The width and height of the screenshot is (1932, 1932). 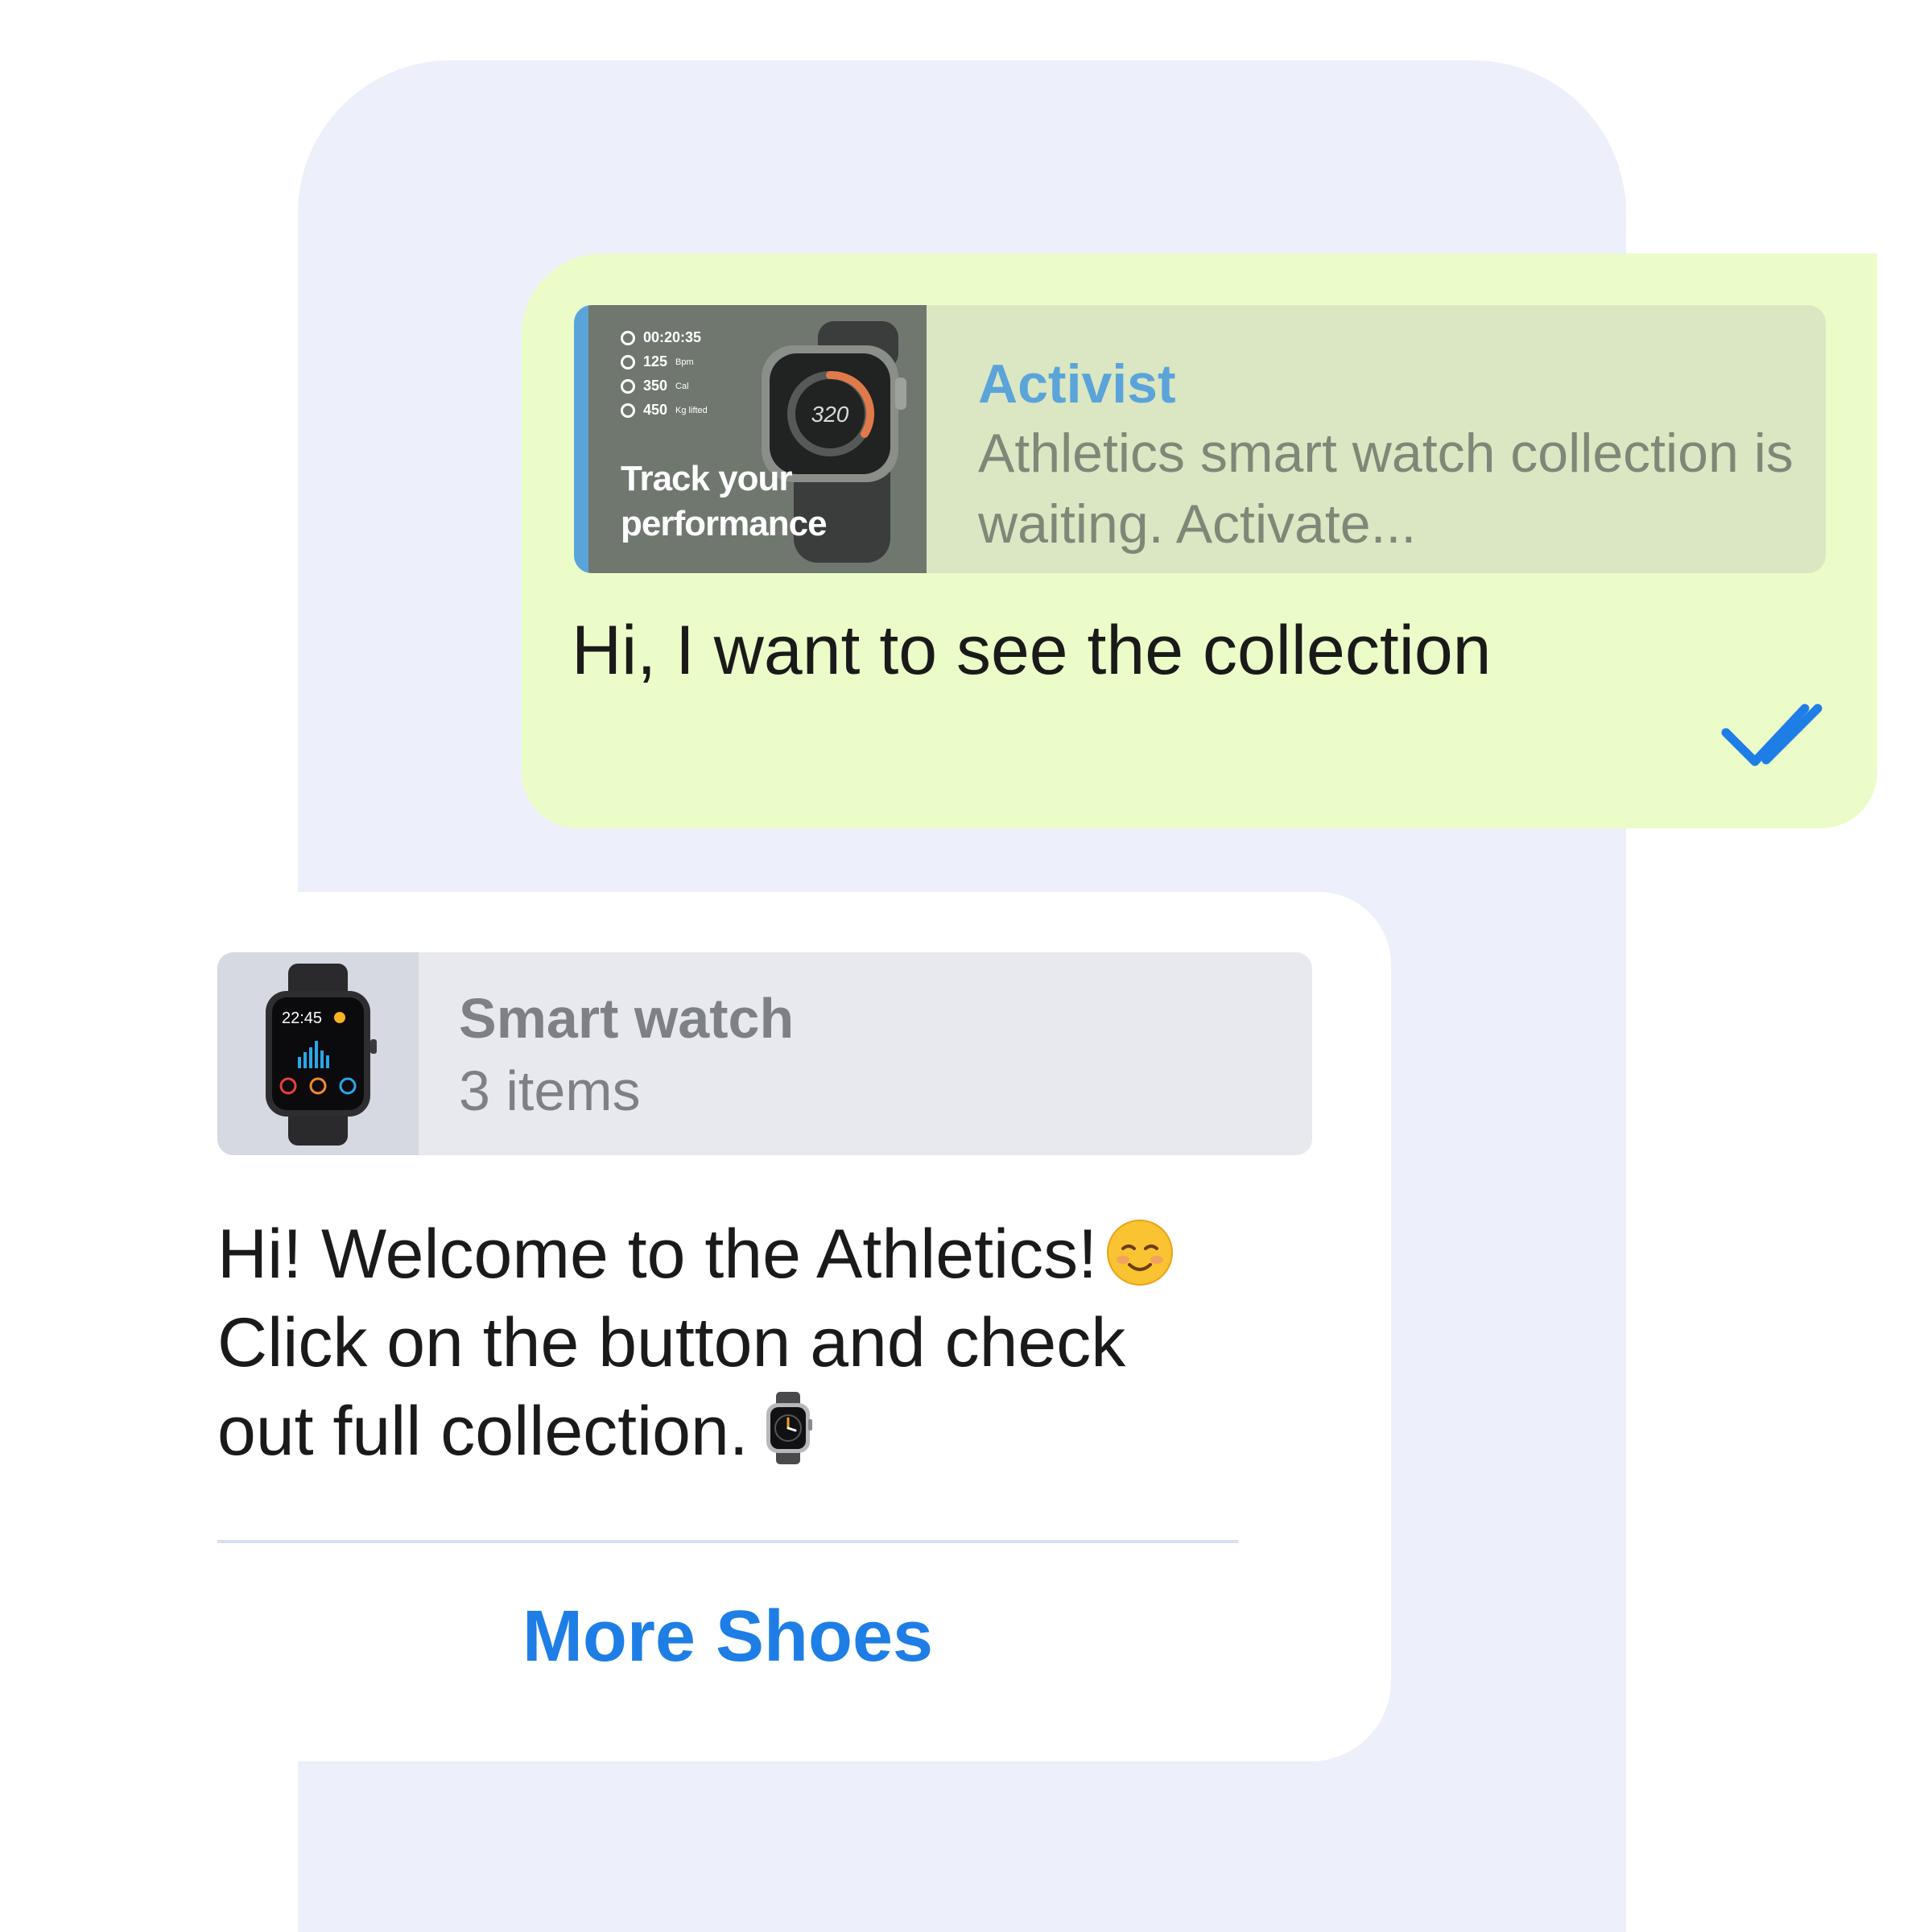 I want to click on product-card: 22:45 Smart watch 3 items, so click(x=764, y=1053).